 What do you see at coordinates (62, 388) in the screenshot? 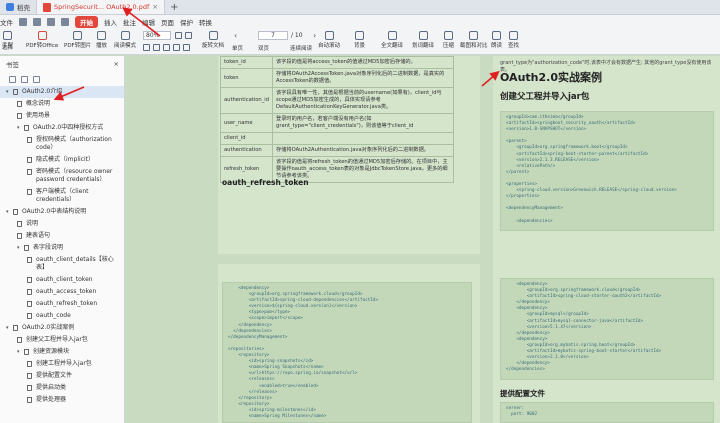
I see `bookmark-item: 提供启动类` at bounding box center [62, 388].